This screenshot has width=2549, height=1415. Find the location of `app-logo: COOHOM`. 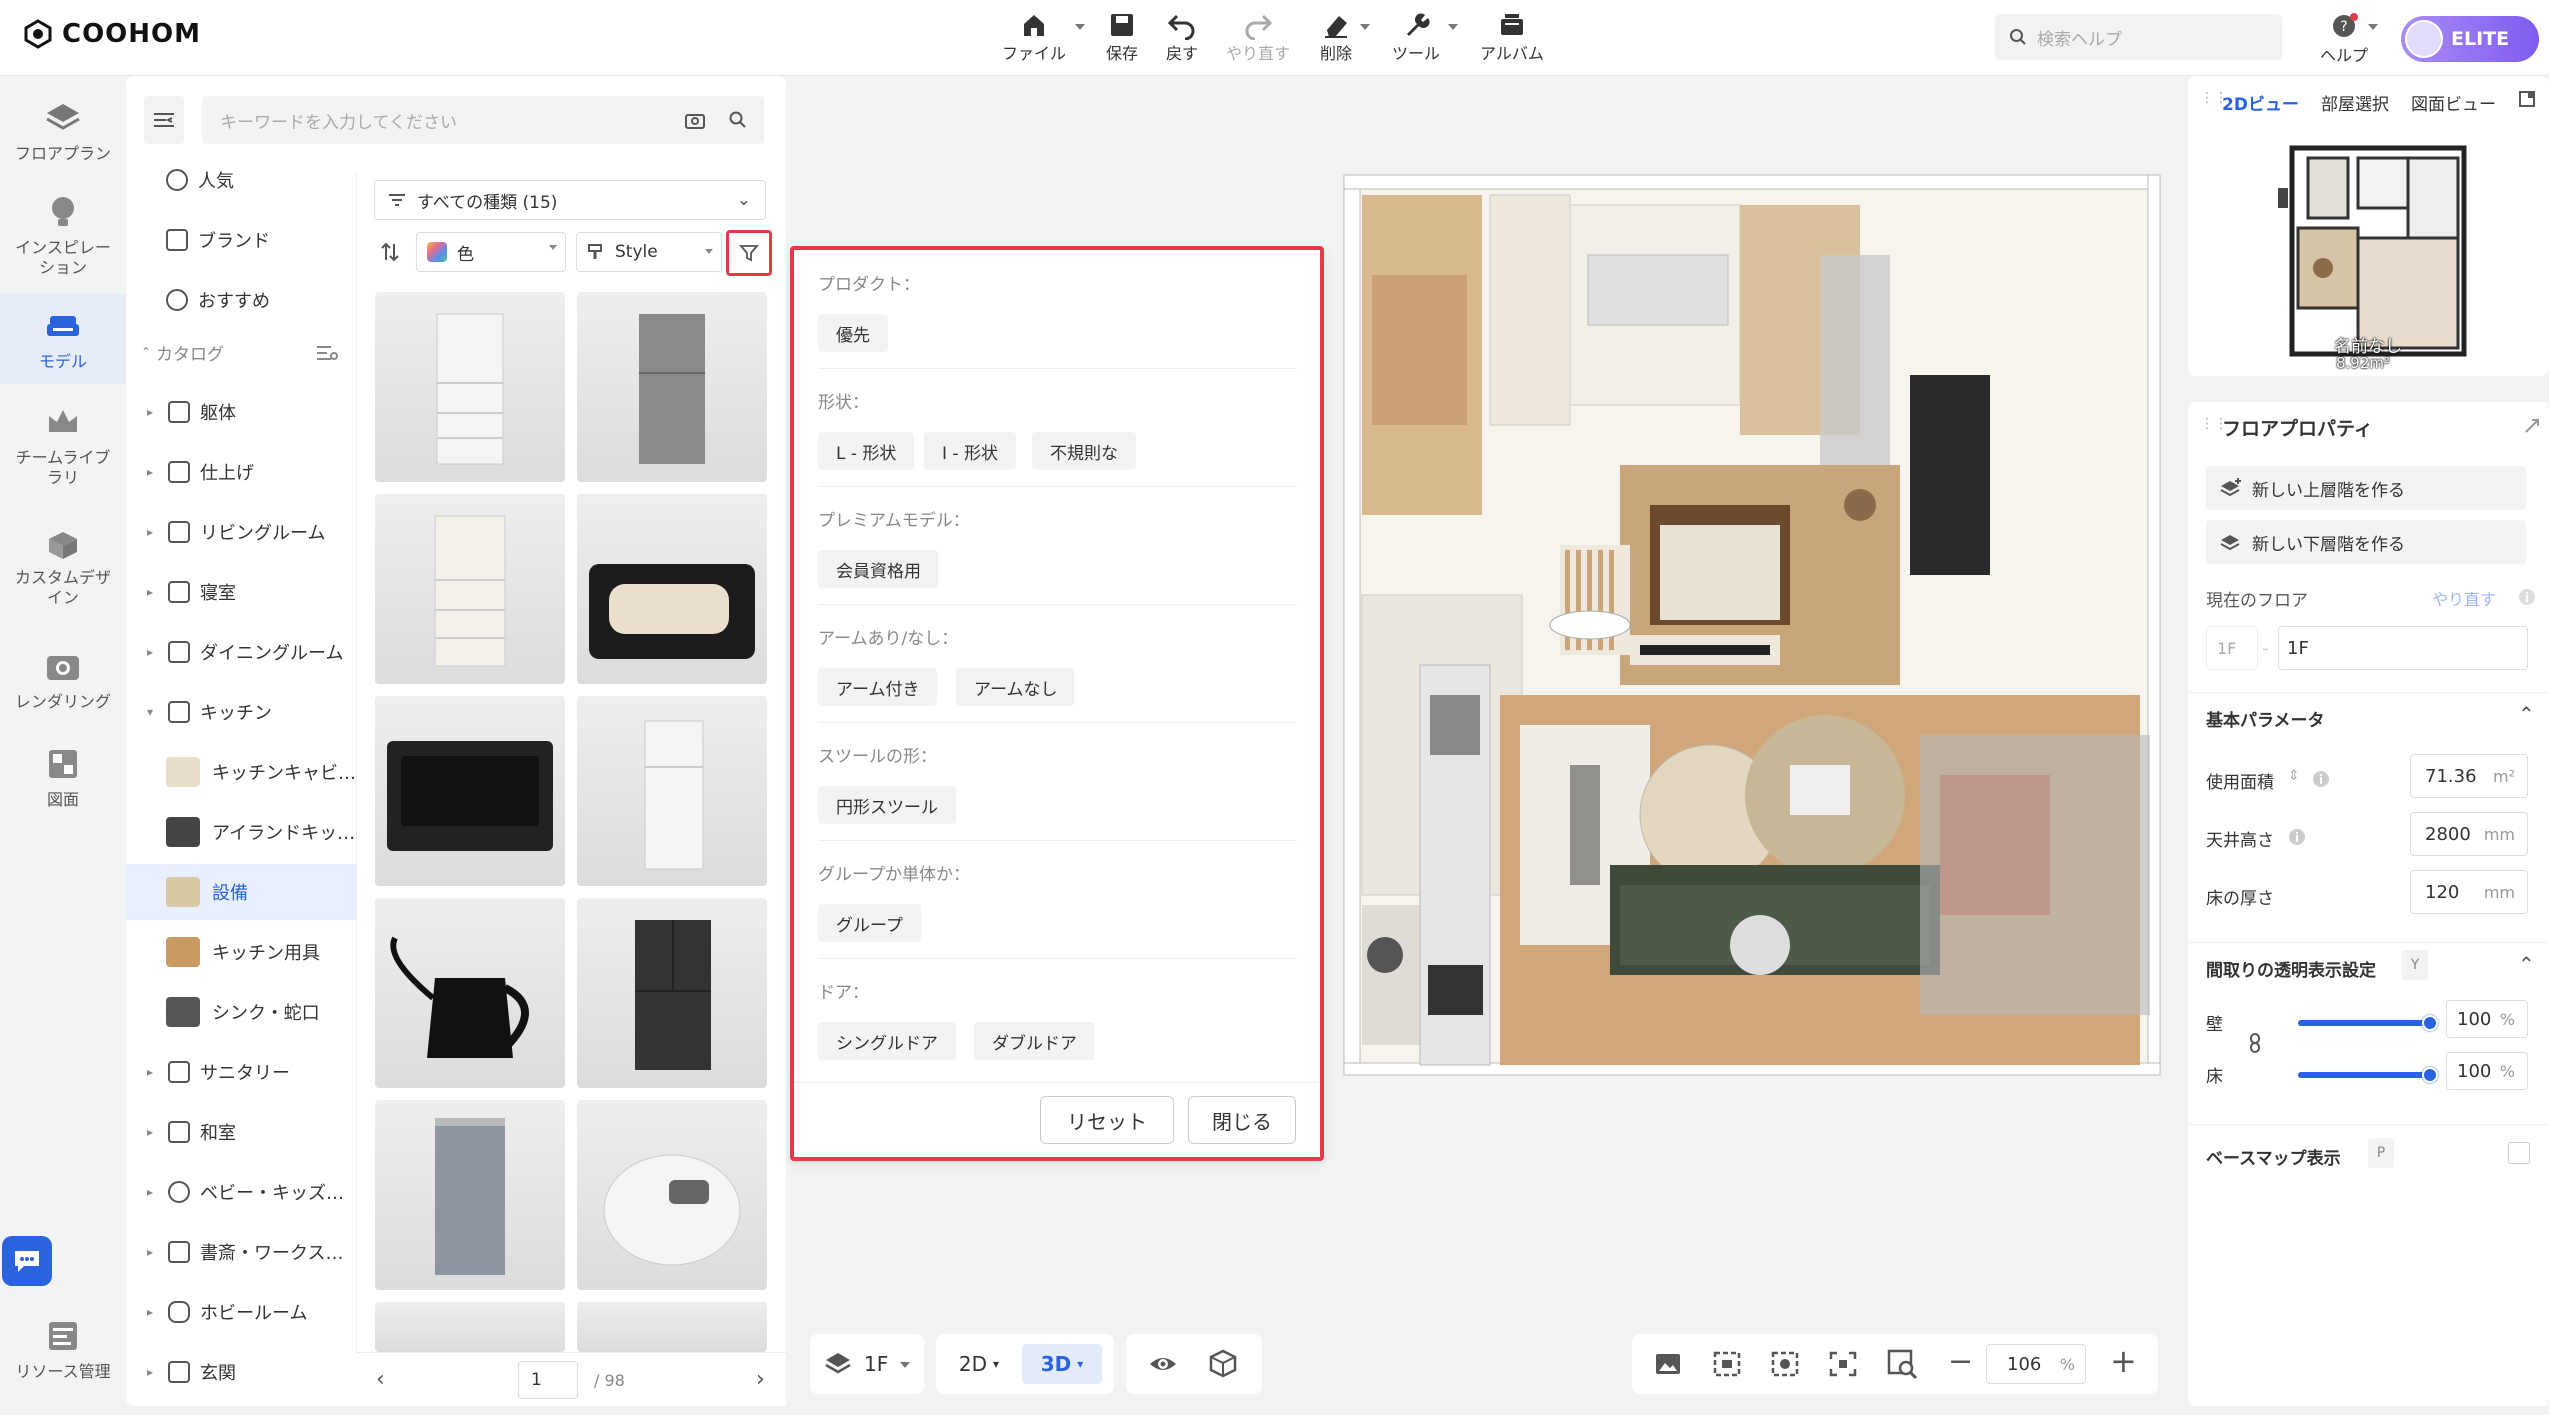

app-logo: COOHOM is located at coordinates (111, 34).